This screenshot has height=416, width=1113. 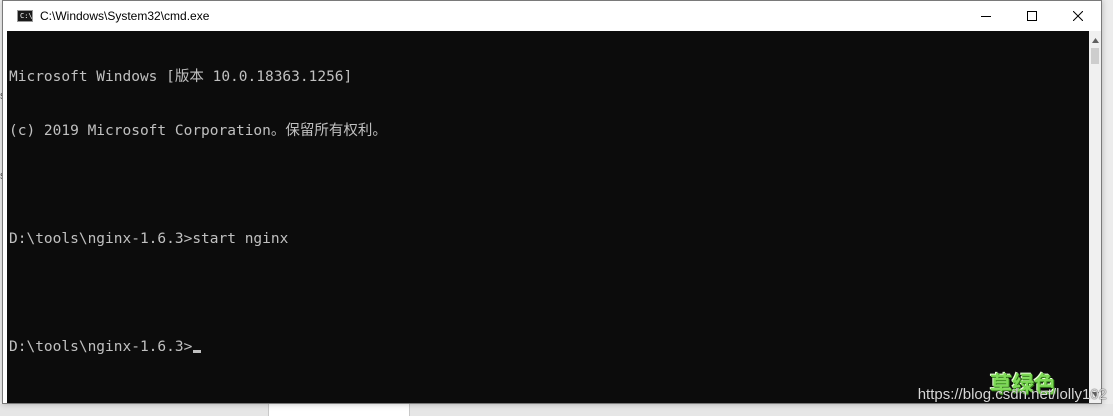 I want to click on close-button, so click(x=1078, y=16).